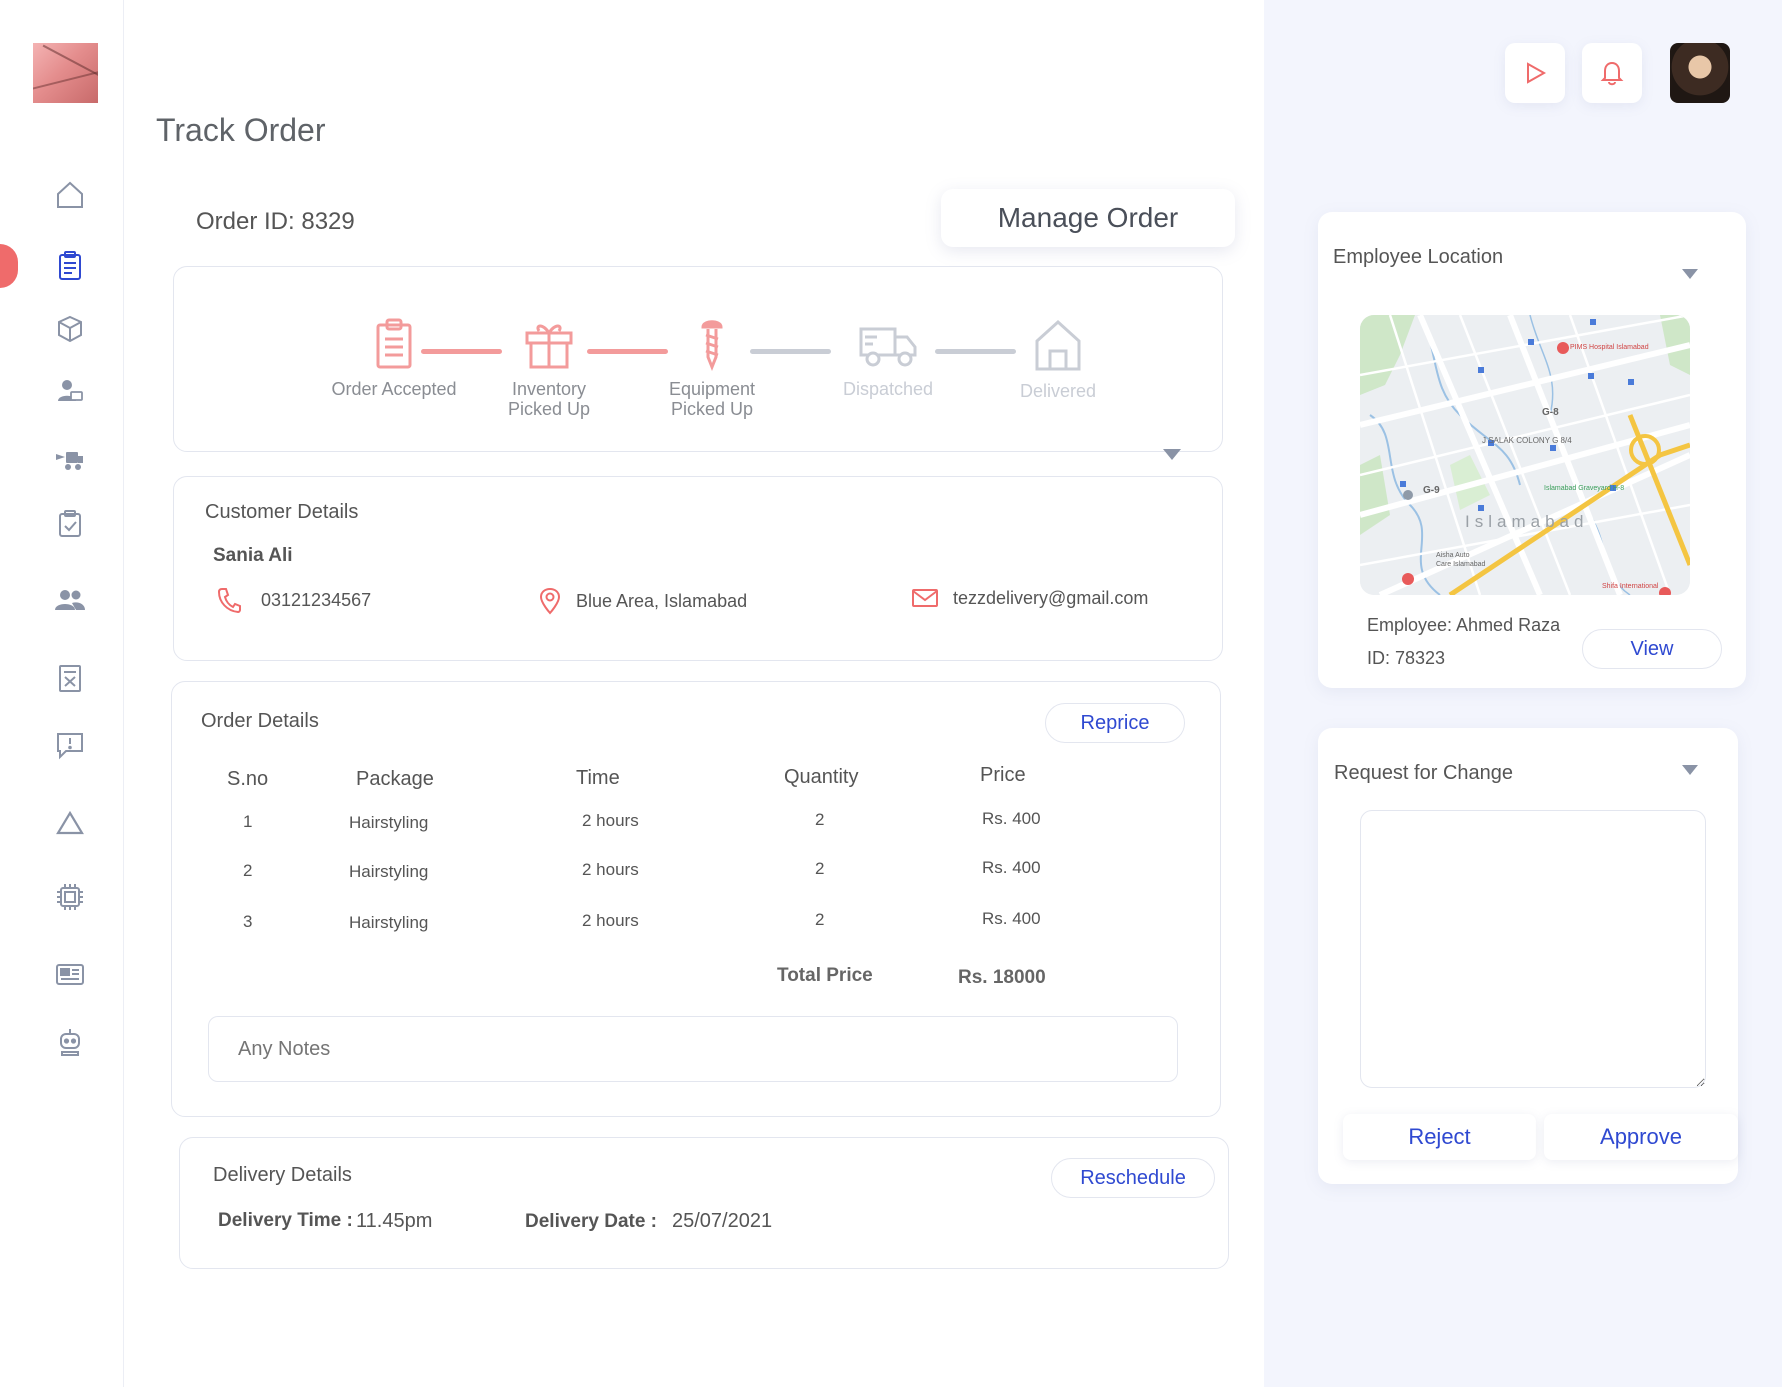 This screenshot has width=1782, height=1387. I want to click on truck-icon, so click(888, 347).